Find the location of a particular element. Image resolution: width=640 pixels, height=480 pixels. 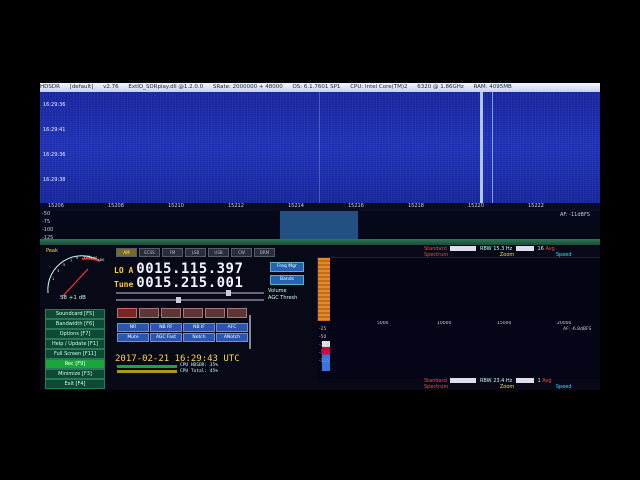

freq-mgr-button: Freq Mgr is located at coordinates (287, 267).